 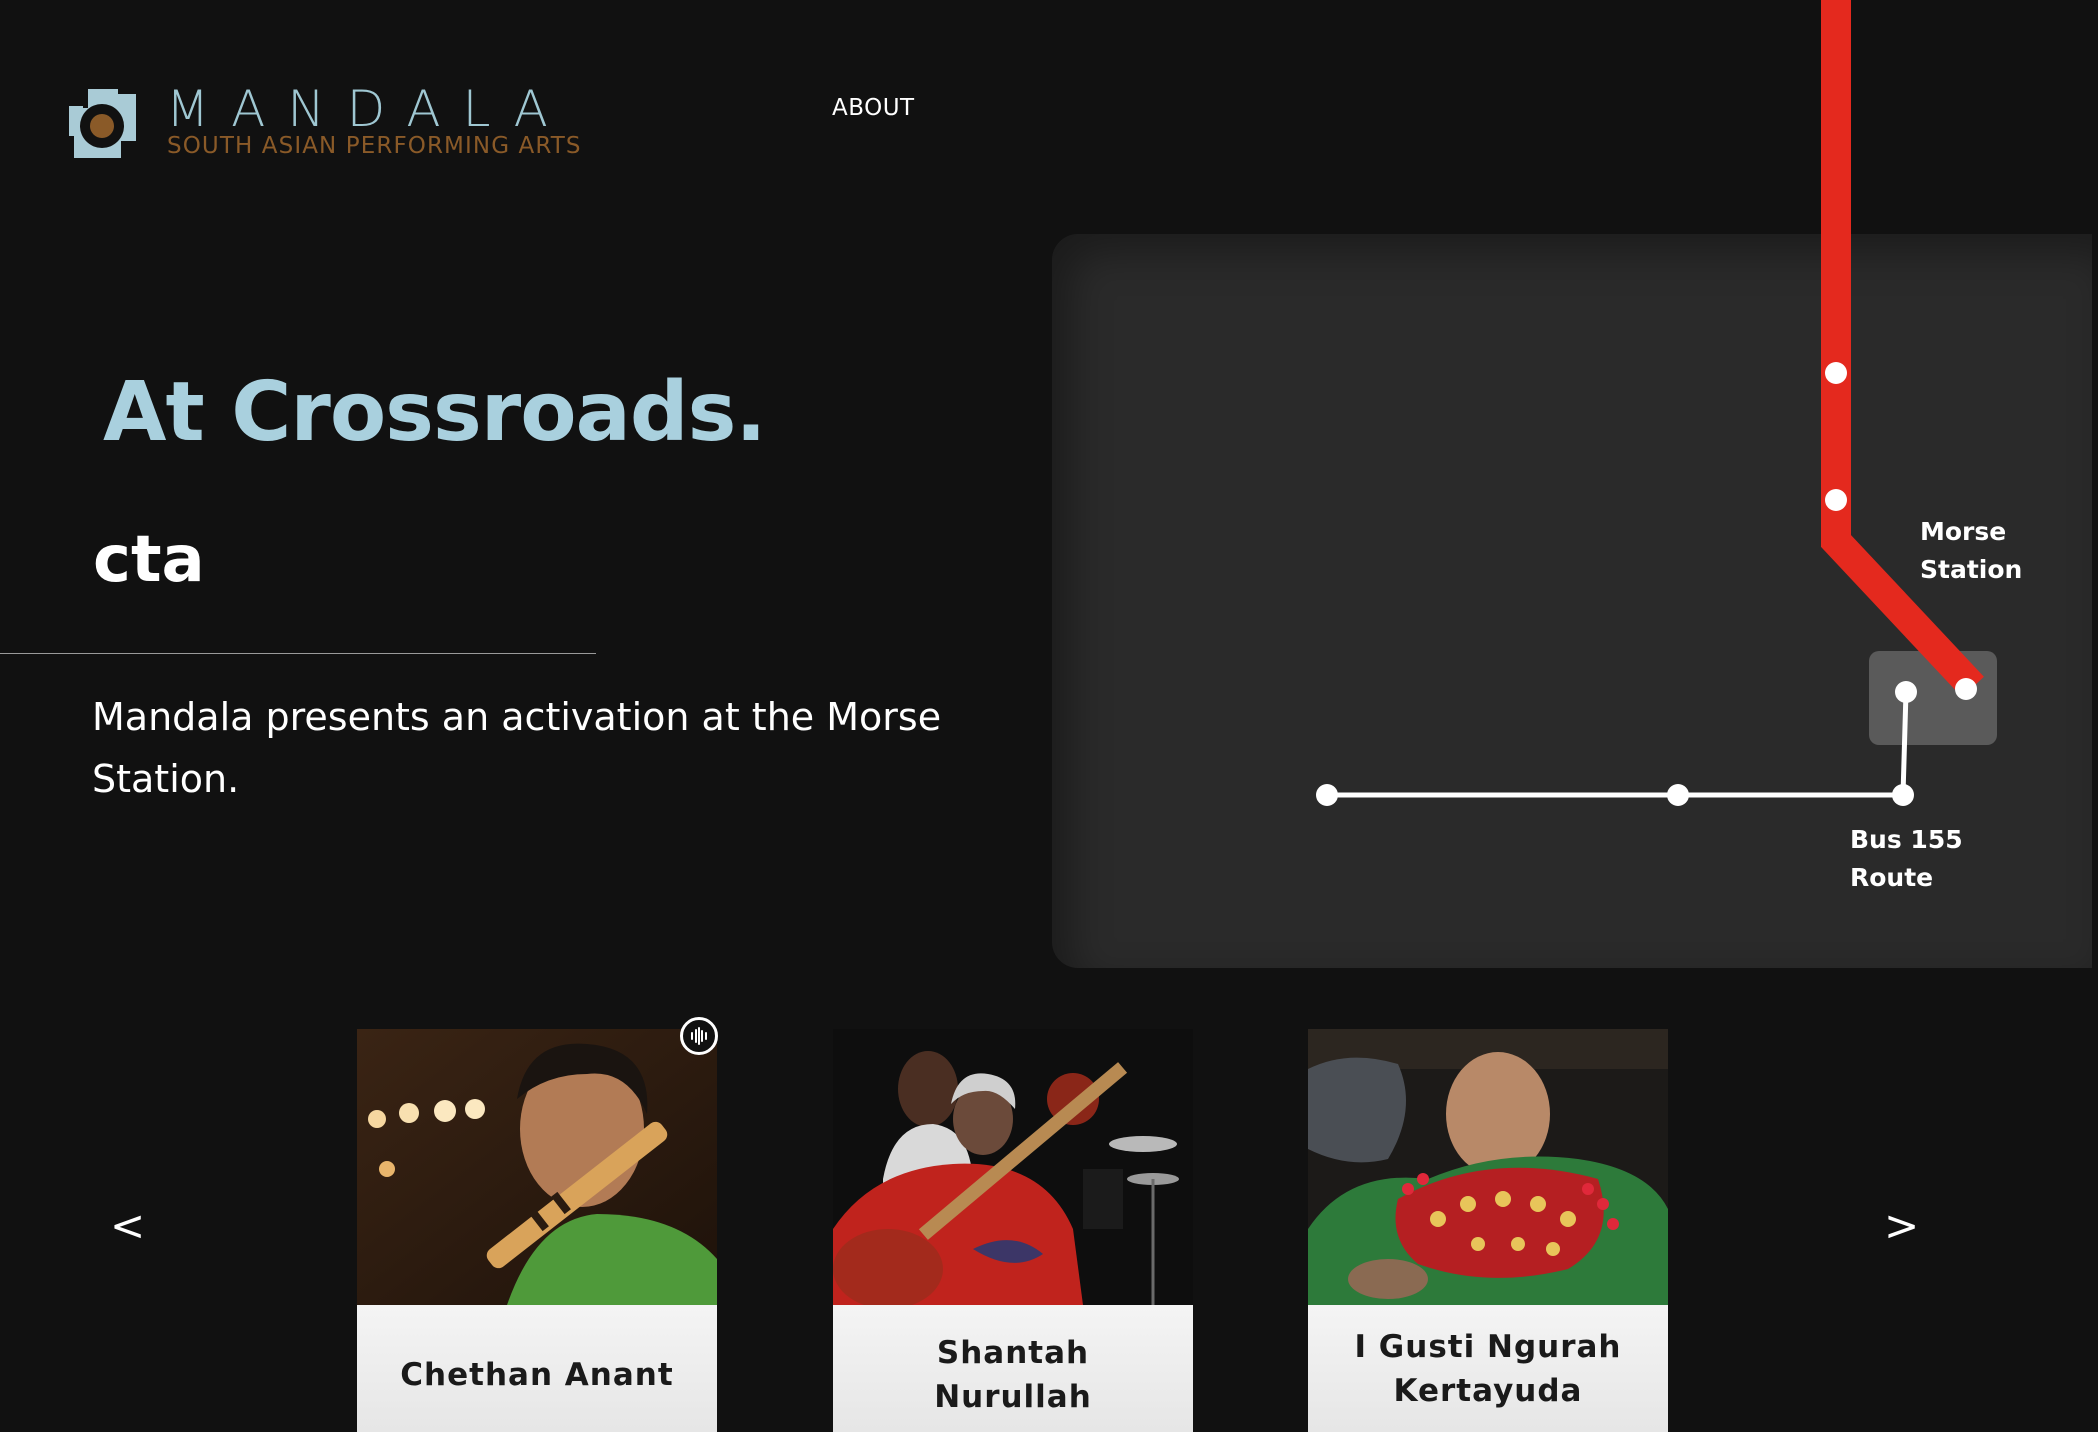 I want to click on morse-station-label: Morse Station, so click(x=1971, y=550).